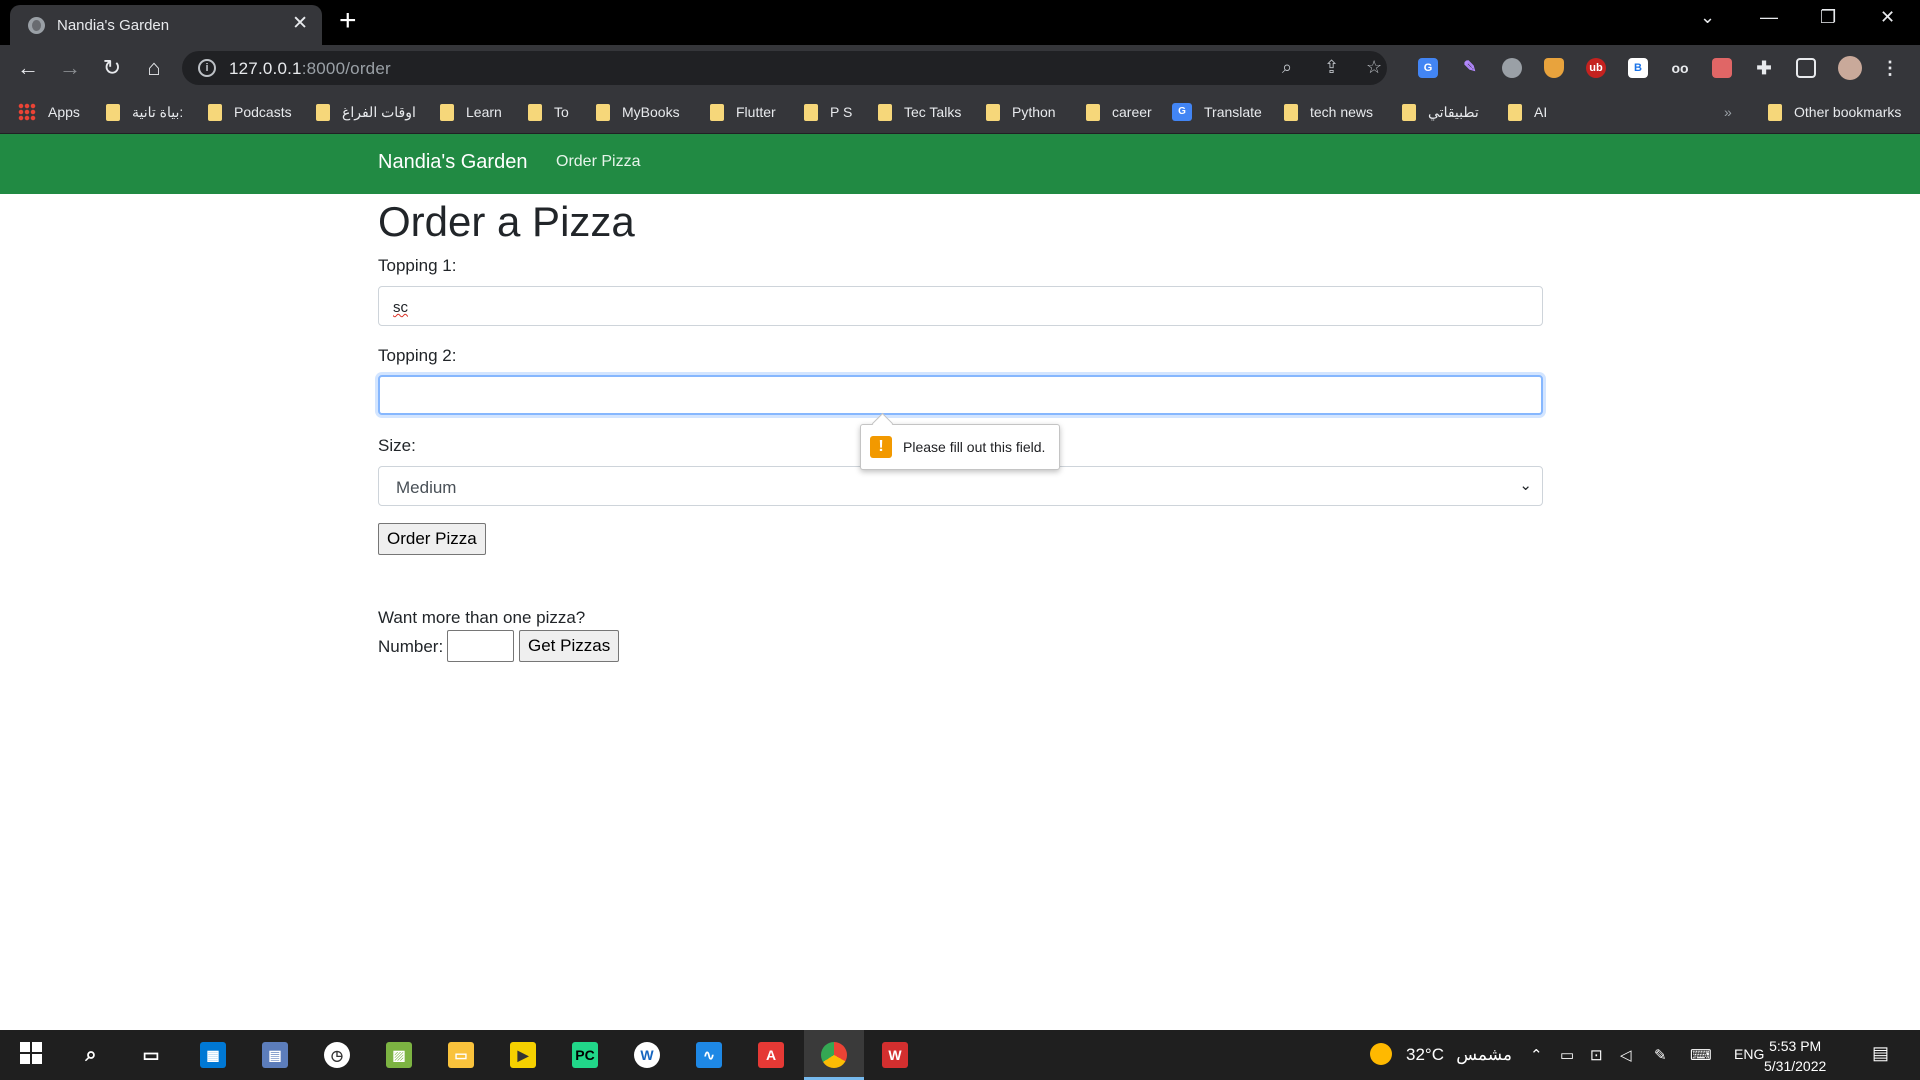  Describe the element at coordinates (337, 1055) in the screenshot. I see `clock-app-icon: ◷` at that location.